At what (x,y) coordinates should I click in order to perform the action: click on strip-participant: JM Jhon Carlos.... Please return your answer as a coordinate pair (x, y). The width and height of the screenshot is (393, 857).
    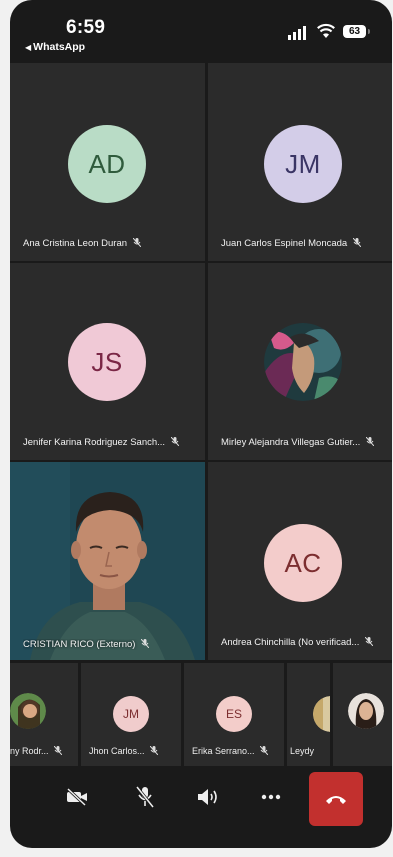
    Looking at the image, I should click on (131, 714).